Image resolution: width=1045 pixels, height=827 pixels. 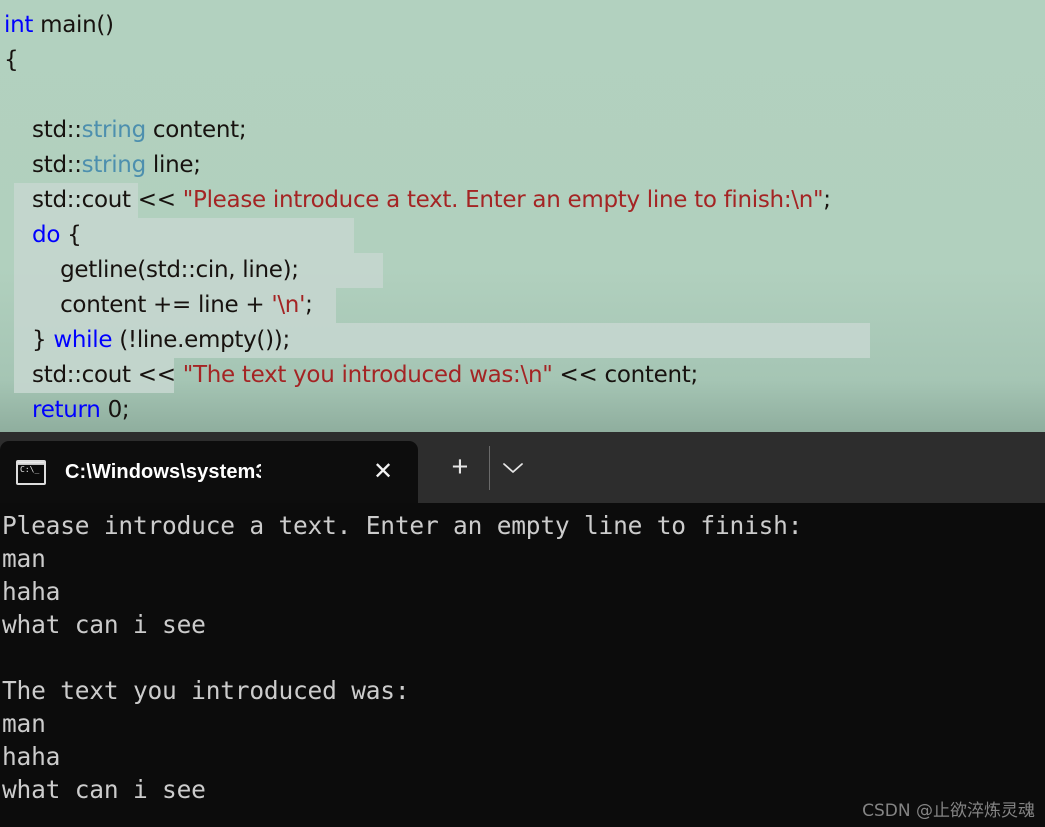 I want to click on code-token: "The text you introduced was:\n", so click(x=367, y=375).